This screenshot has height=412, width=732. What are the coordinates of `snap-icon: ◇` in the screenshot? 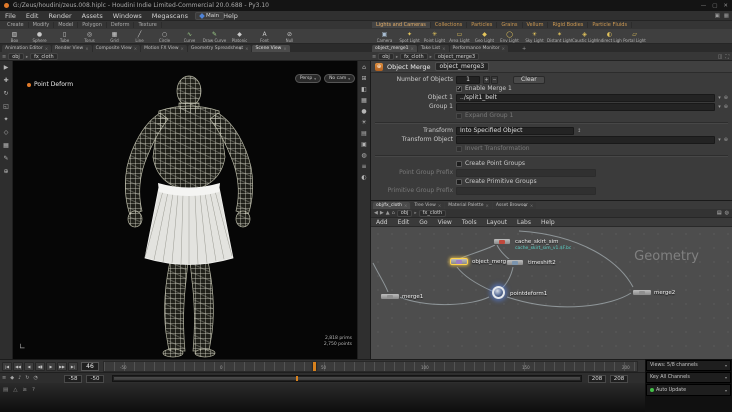 It's located at (6, 132).